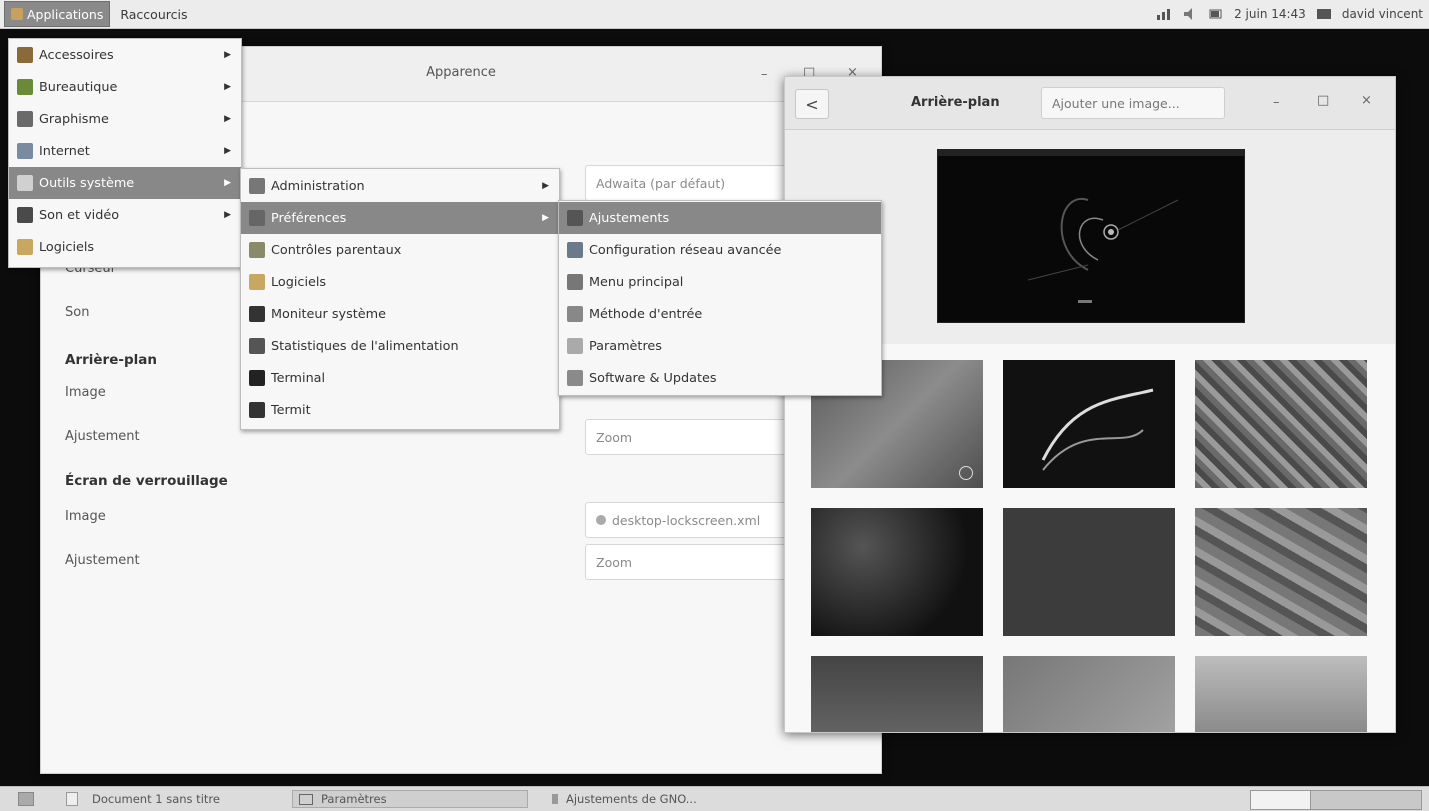 This screenshot has height=811, width=1429. I want to click on applications-icon, so click(17, 14).